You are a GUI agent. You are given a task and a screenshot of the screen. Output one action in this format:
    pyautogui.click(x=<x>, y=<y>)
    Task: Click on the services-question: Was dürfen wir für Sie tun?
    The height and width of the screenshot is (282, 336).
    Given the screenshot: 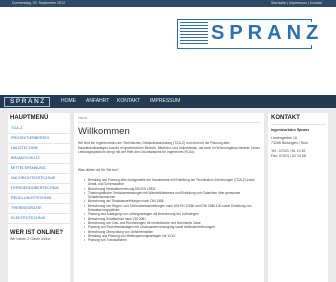 What is the action you would take?
    pyautogui.click(x=98, y=170)
    